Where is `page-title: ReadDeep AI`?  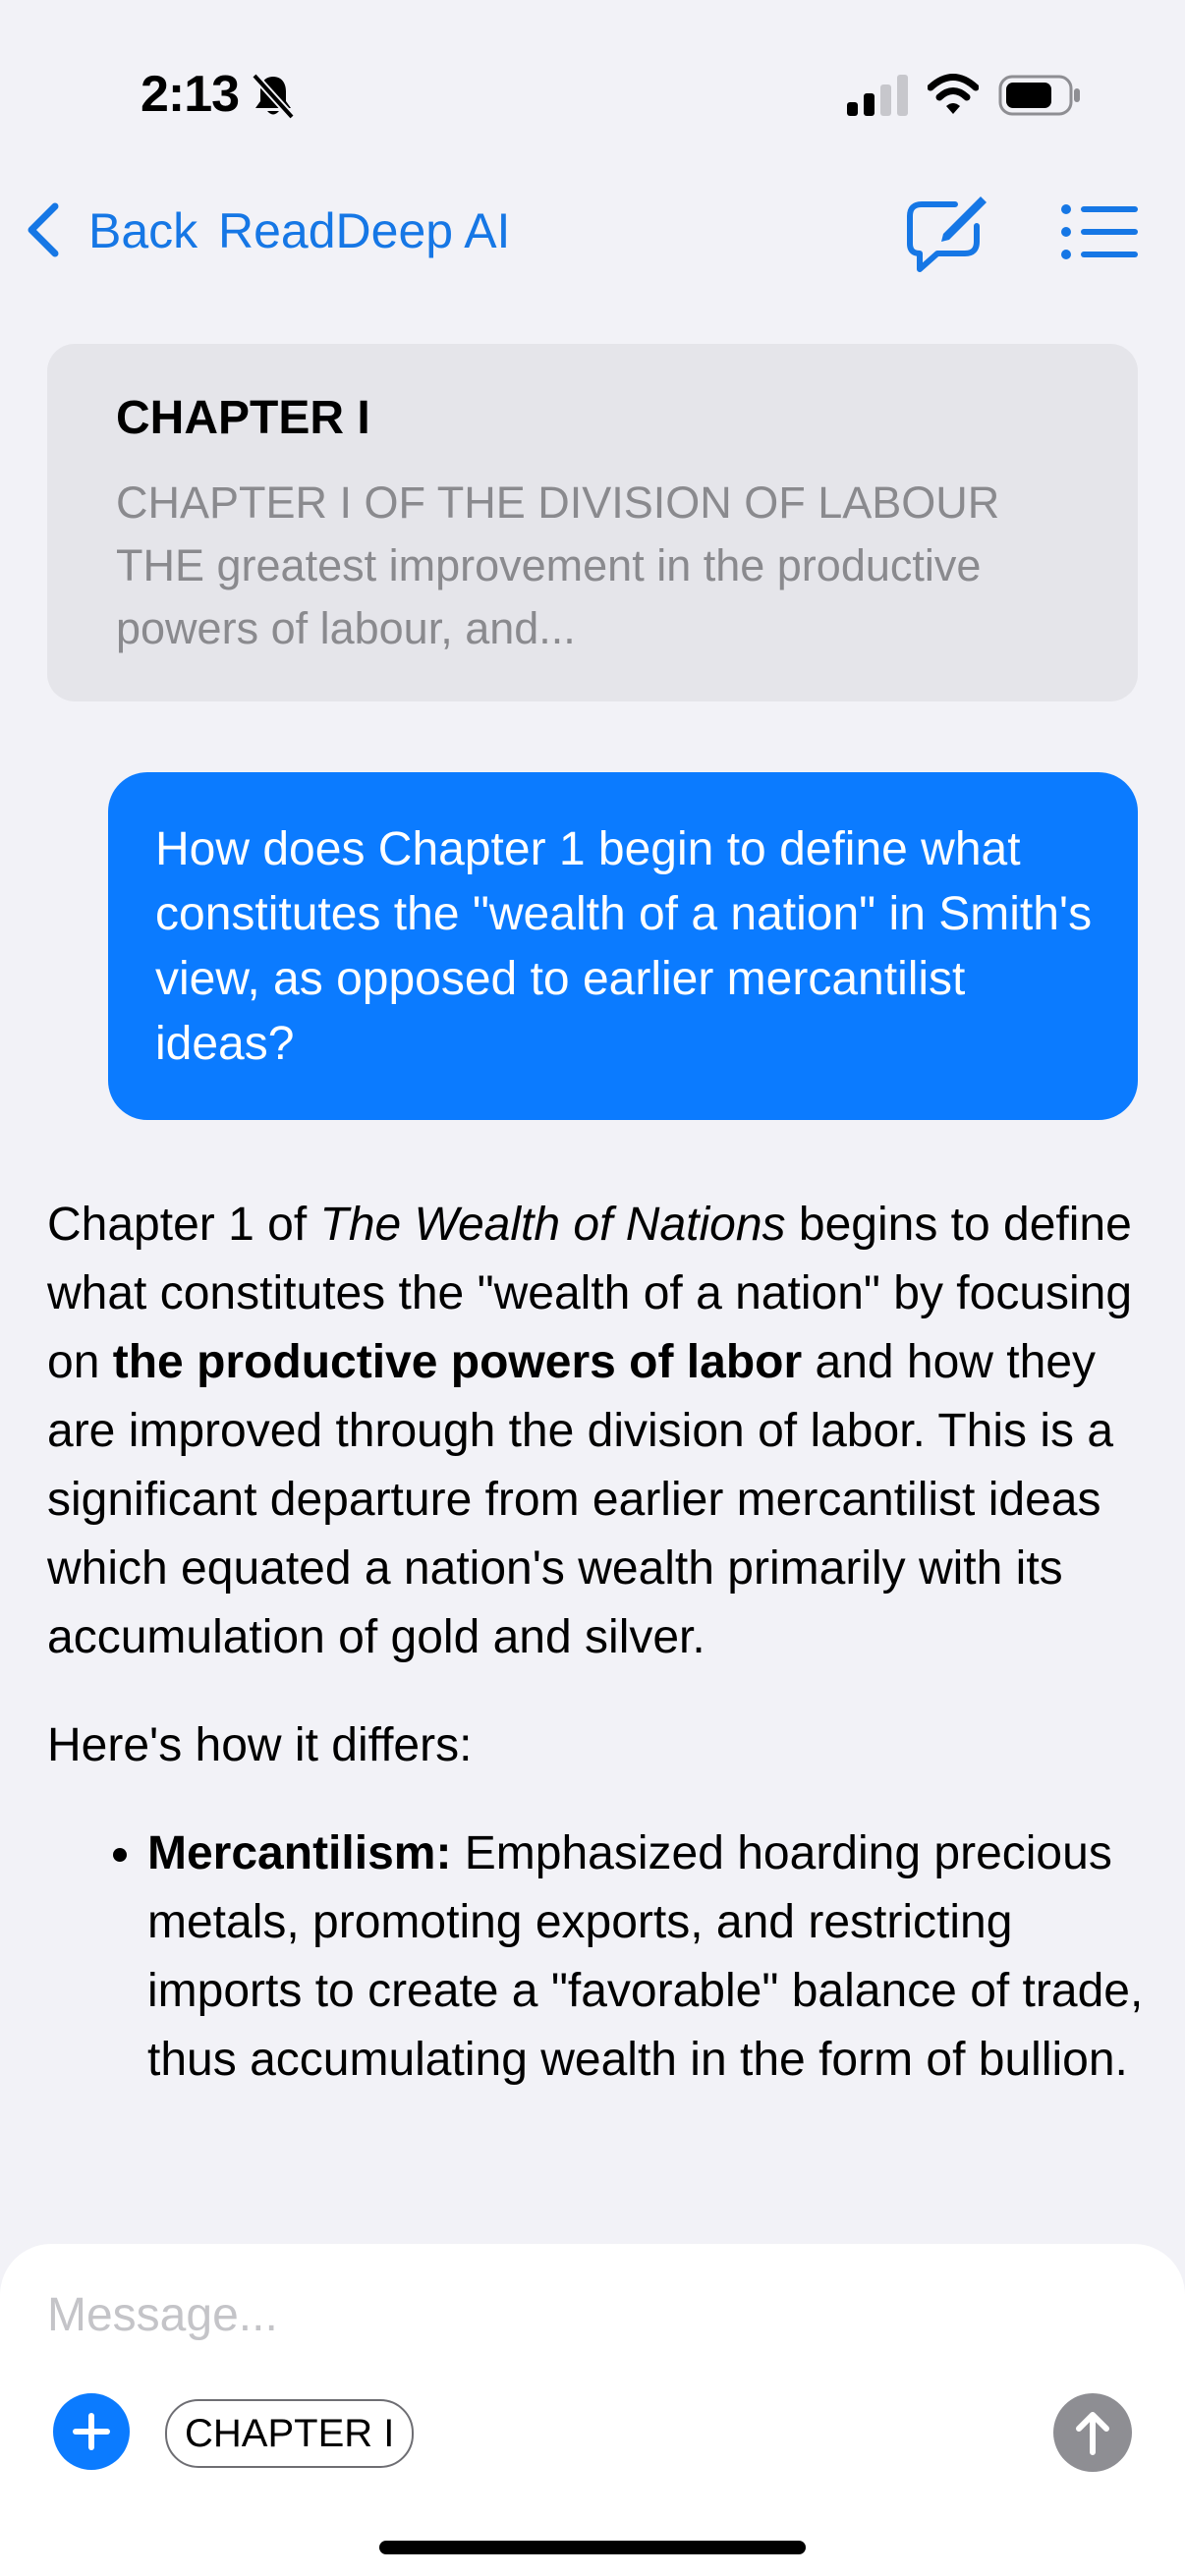 page-title: ReadDeep AI is located at coordinates (365, 230).